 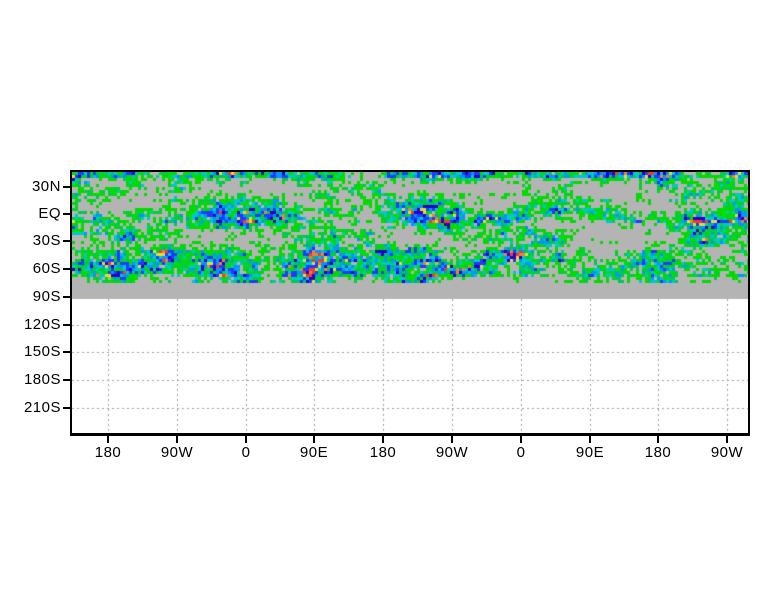 I want to click on y-tick-label-180S: 180S, so click(x=42, y=379).